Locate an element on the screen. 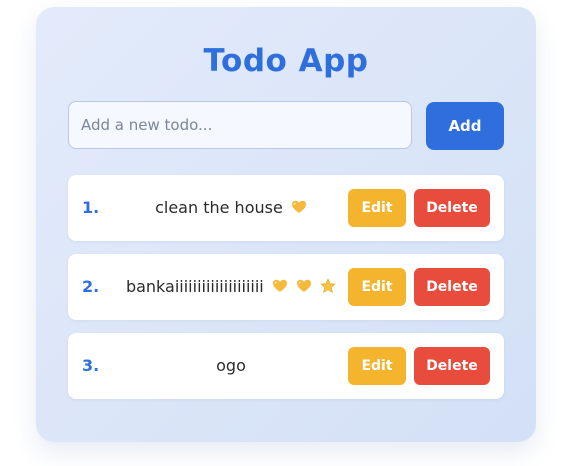 The image size is (573, 466). todo-number: 2. is located at coordinates (91, 286).